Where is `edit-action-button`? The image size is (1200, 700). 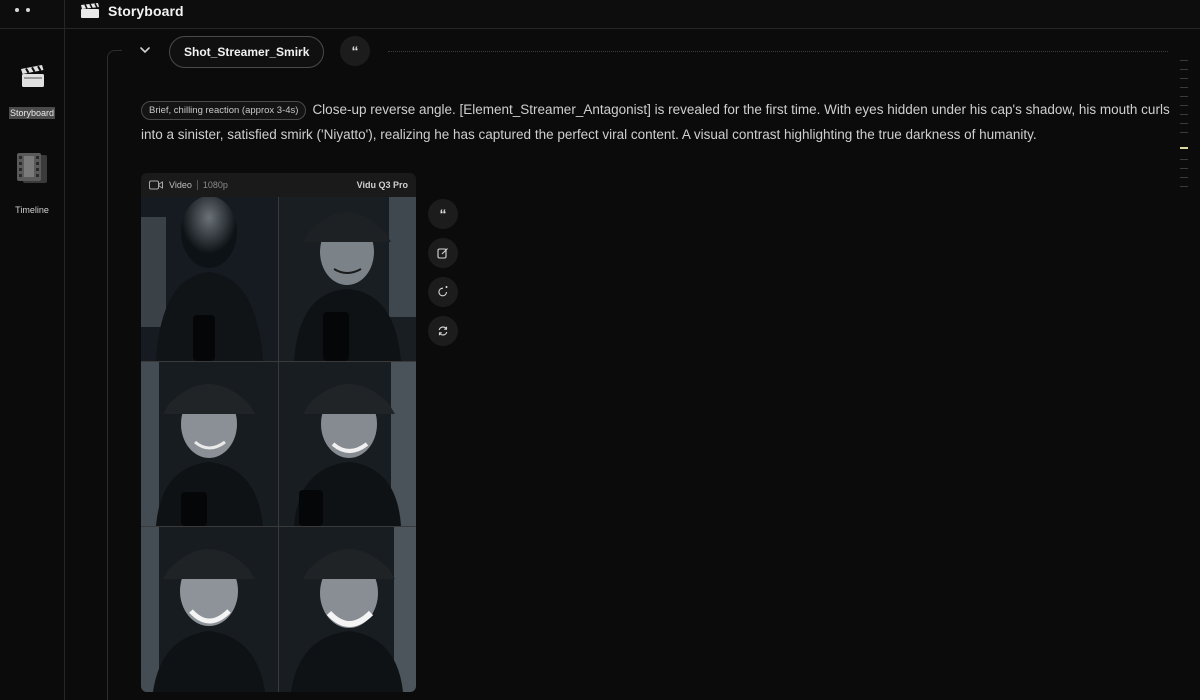
edit-action-button is located at coordinates (443, 253).